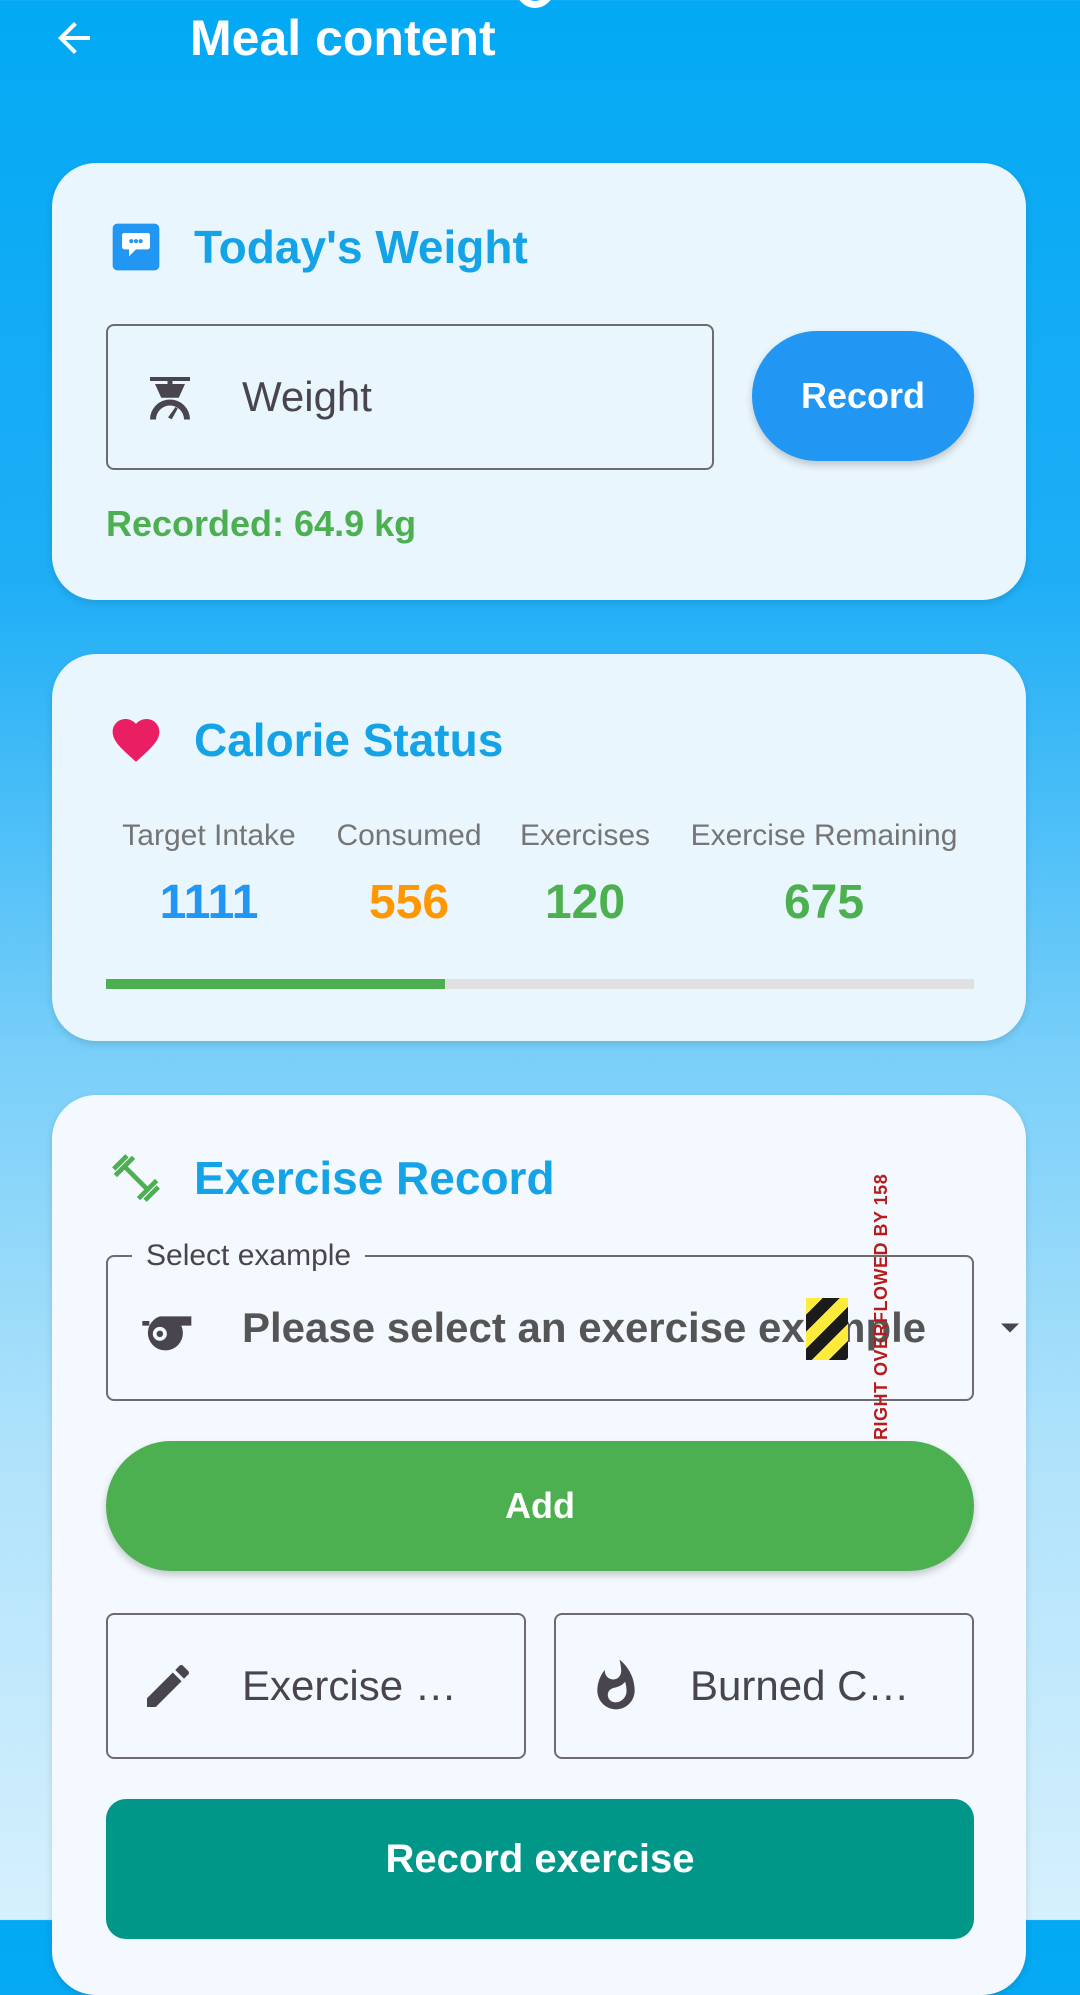 This screenshot has height=1995, width=1080. I want to click on stat-label: Consumed, so click(409, 835).